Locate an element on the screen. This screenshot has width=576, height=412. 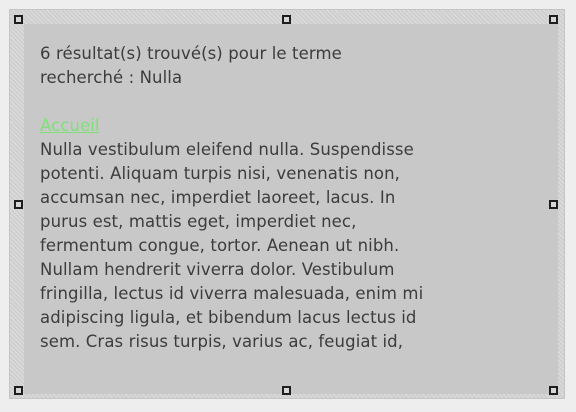
results-summary-line-1: 6 résultat(s) trouvé(s) pour le terme is located at coordinates (191, 53).